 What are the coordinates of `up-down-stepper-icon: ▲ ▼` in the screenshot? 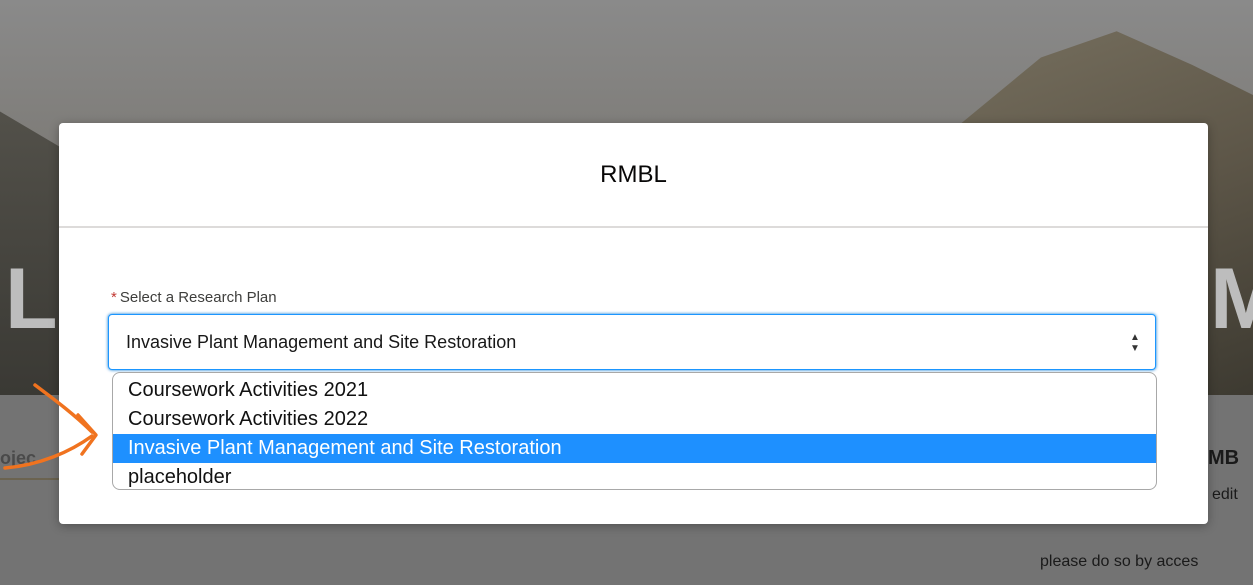 It's located at (1135, 343).